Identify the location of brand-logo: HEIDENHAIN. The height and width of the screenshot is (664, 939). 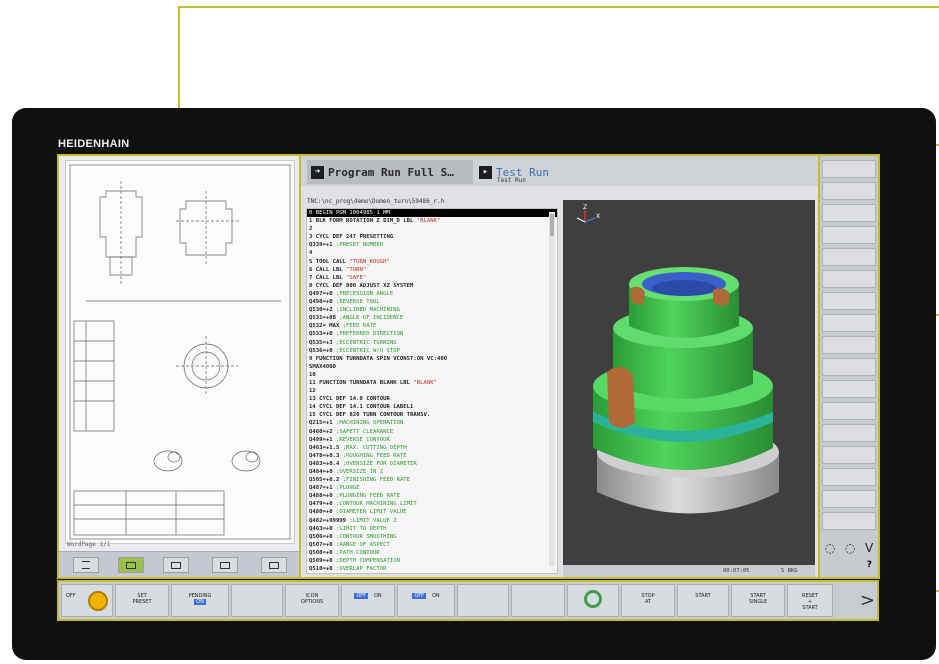
(94, 144).